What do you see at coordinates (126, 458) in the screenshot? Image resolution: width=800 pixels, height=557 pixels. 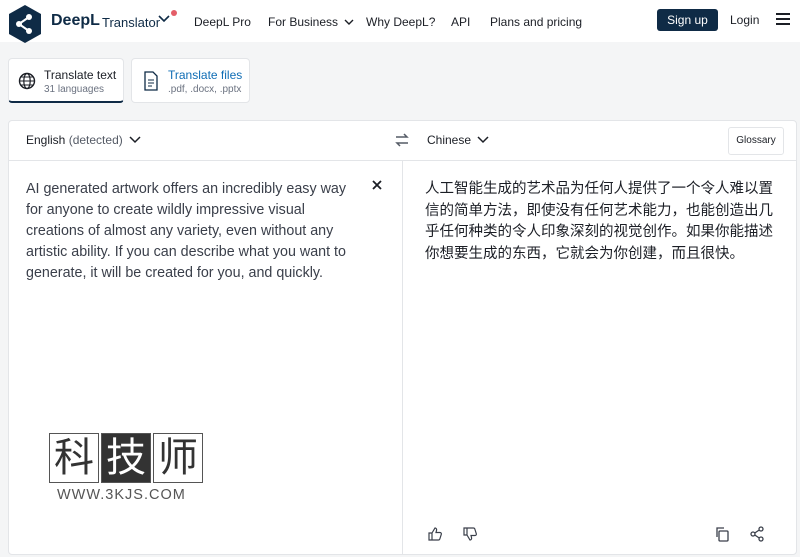 I see `watermark-char: 技` at bounding box center [126, 458].